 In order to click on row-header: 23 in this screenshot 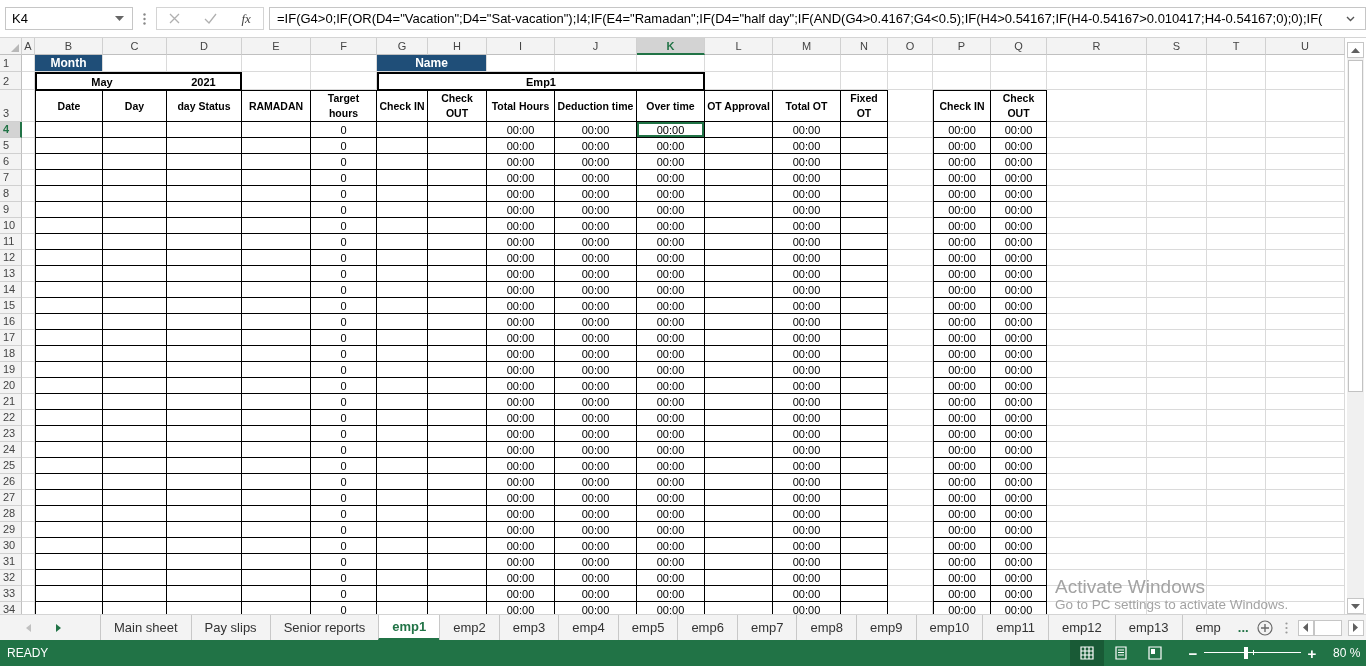, I will do `click(11, 434)`.